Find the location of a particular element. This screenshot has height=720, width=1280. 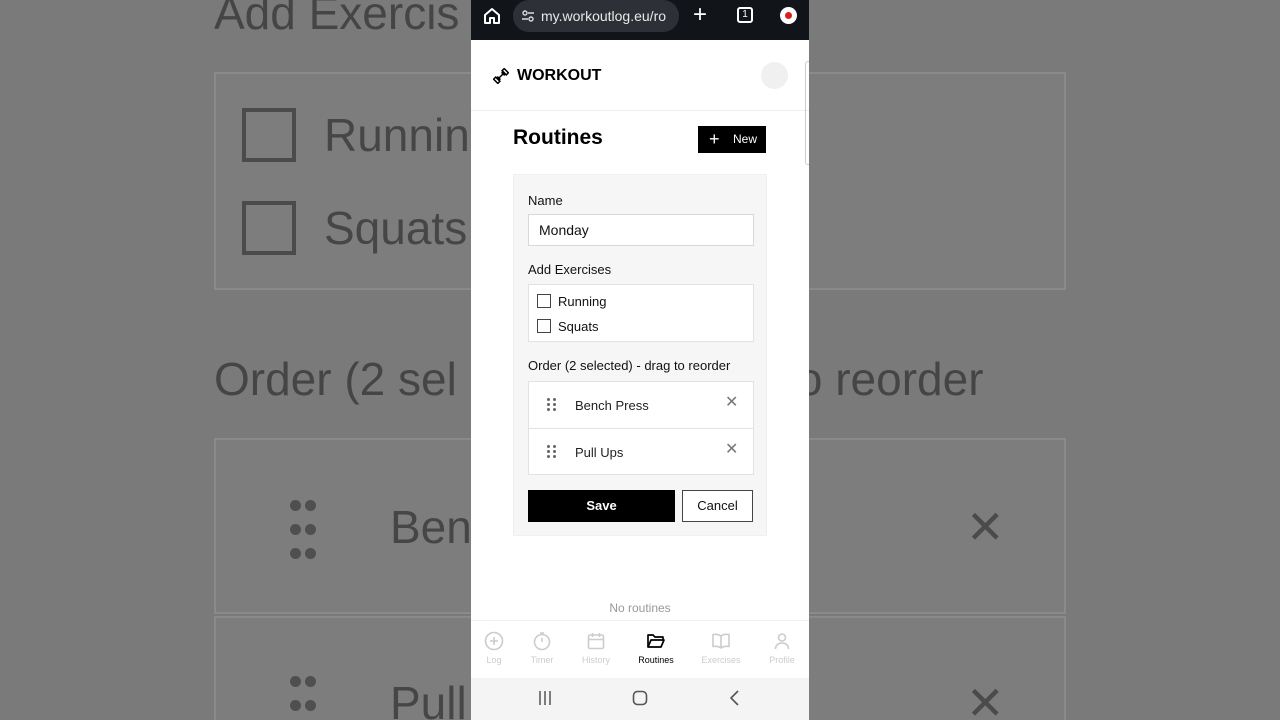

order-item: Pull Ups ✕ is located at coordinates (641, 451).